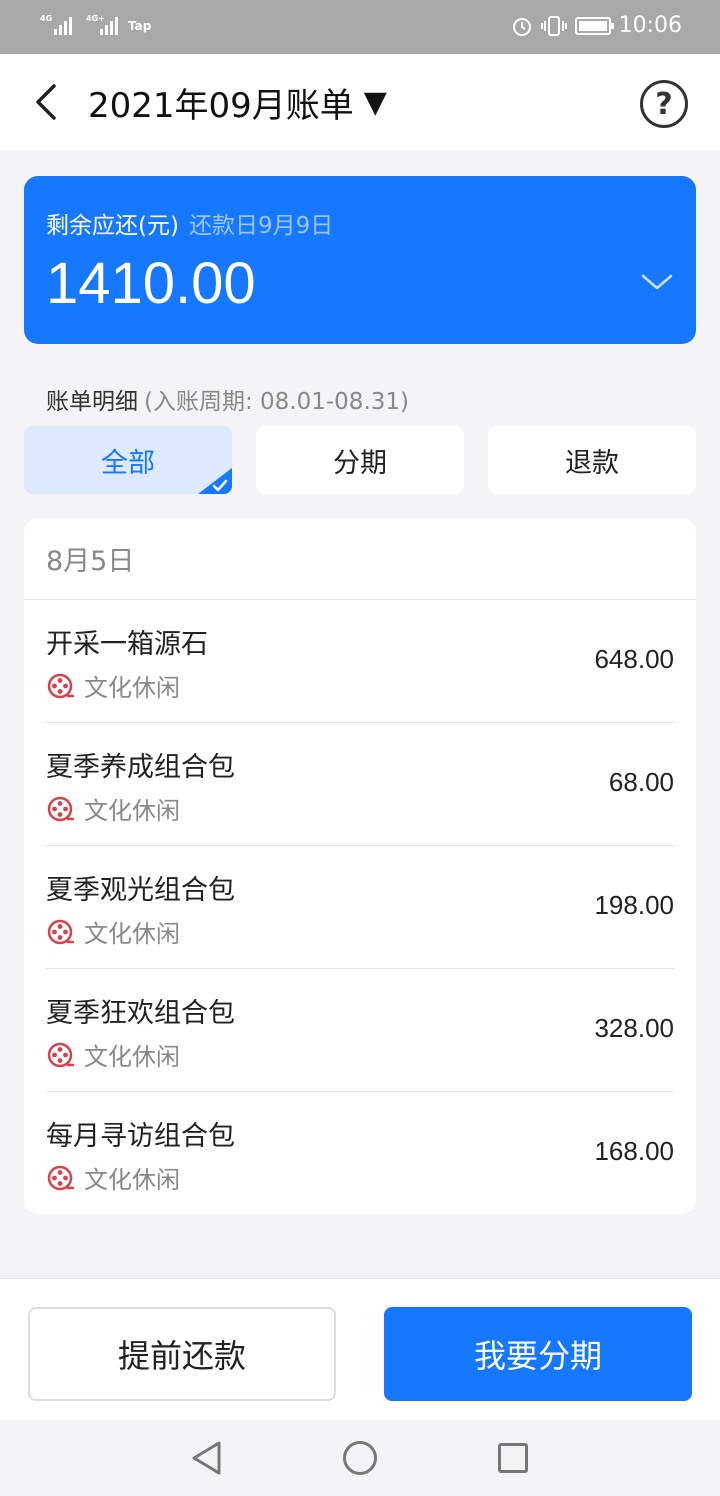 The image size is (720, 1496). I want to click on nav-home-icon, so click(360, 1458).